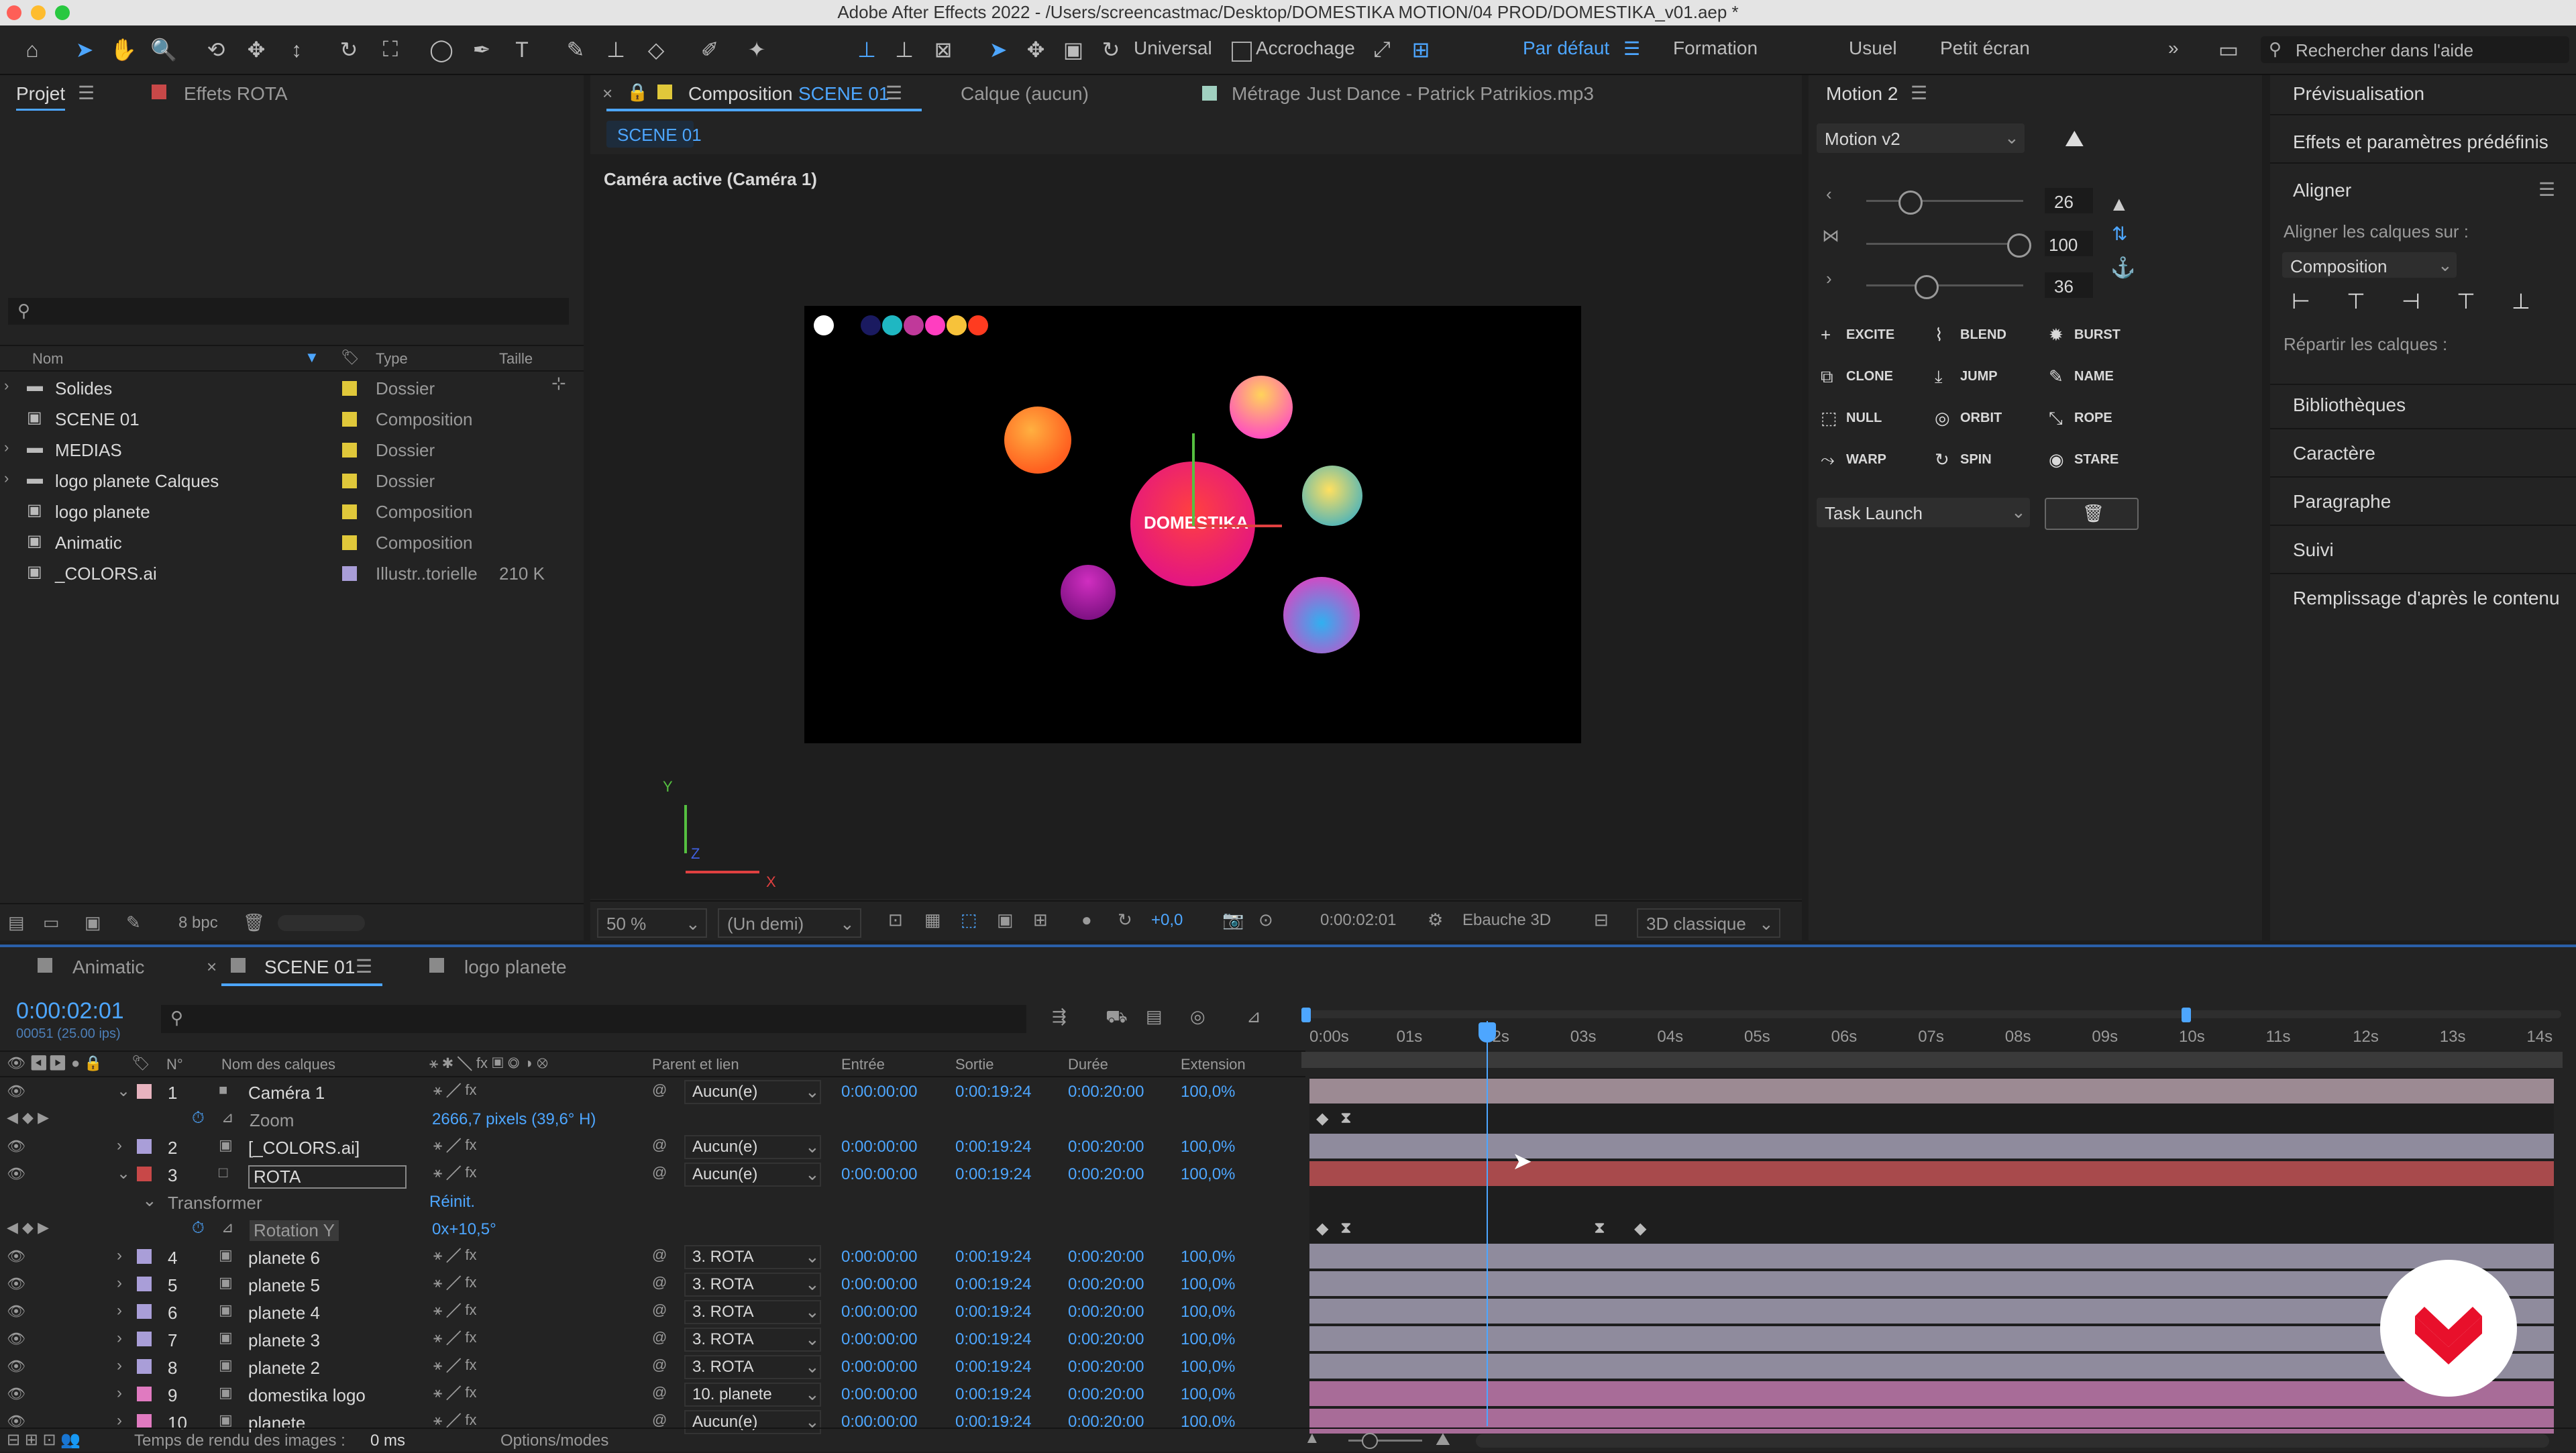 This screenshot has width=2576, height=1453. What do you see at coordinates (932, 920) in the screenshot?
I see `transparency-grid-icon: ▦` at bounding box center [932, 920].